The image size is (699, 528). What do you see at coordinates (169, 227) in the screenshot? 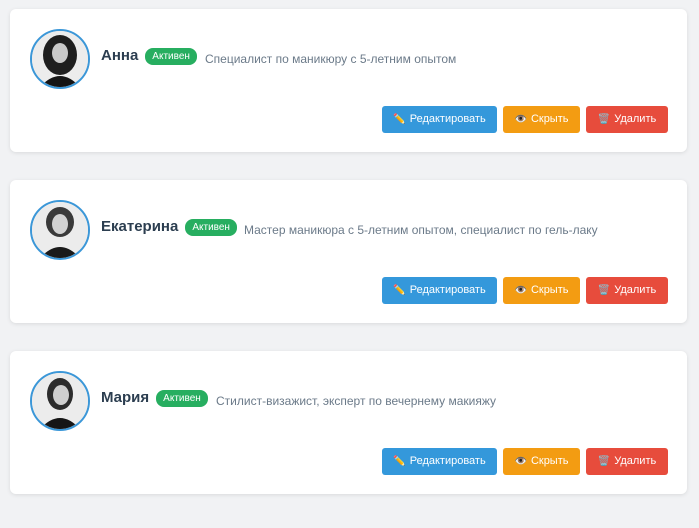
I see `specialist-name: Екатерина Активен` at bounding box center [169, 227].